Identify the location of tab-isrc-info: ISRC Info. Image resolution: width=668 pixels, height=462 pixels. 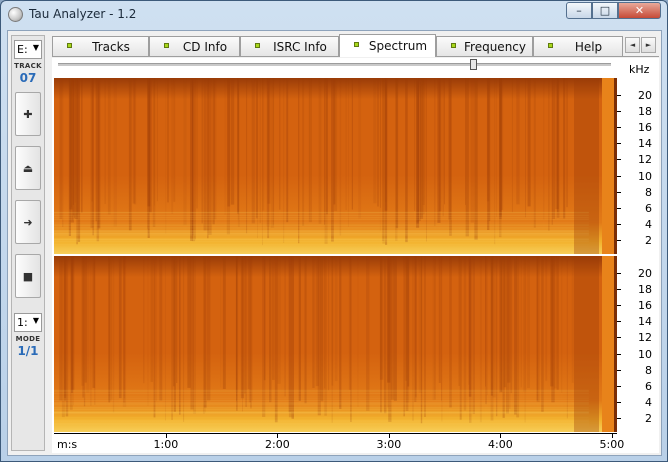
(289, 46).